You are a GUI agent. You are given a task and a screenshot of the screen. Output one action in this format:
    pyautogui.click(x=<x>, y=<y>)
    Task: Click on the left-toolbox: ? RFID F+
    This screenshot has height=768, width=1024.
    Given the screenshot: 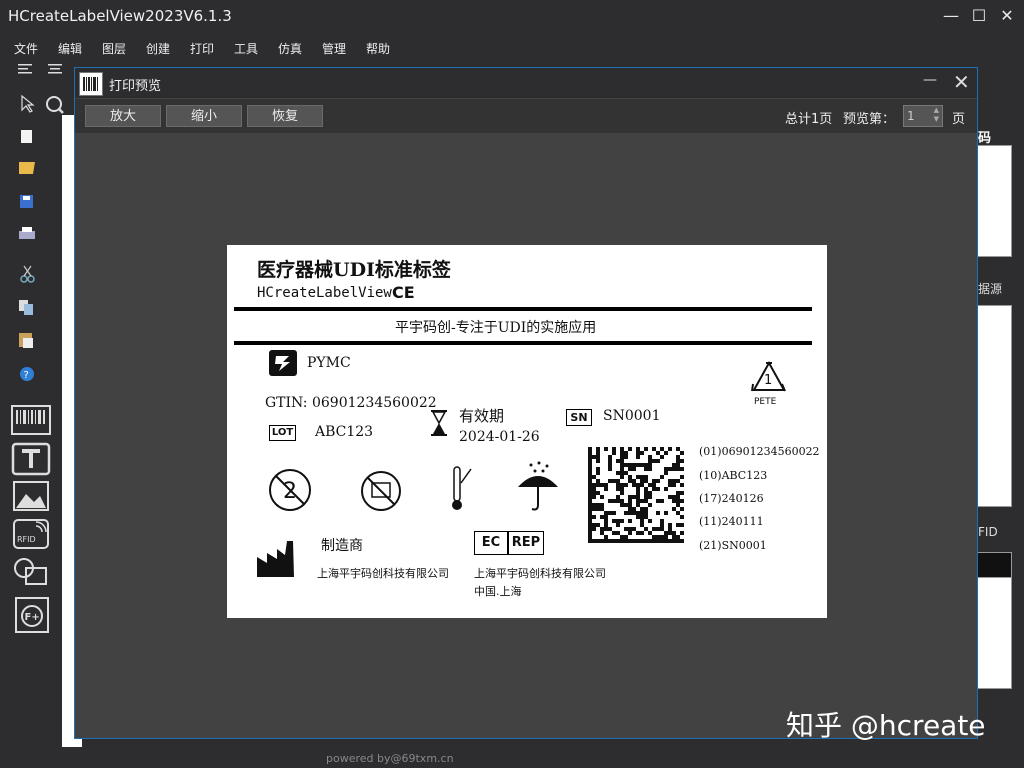 What is the action you would take?
    pyautogui.click(x=32, y=427)
    